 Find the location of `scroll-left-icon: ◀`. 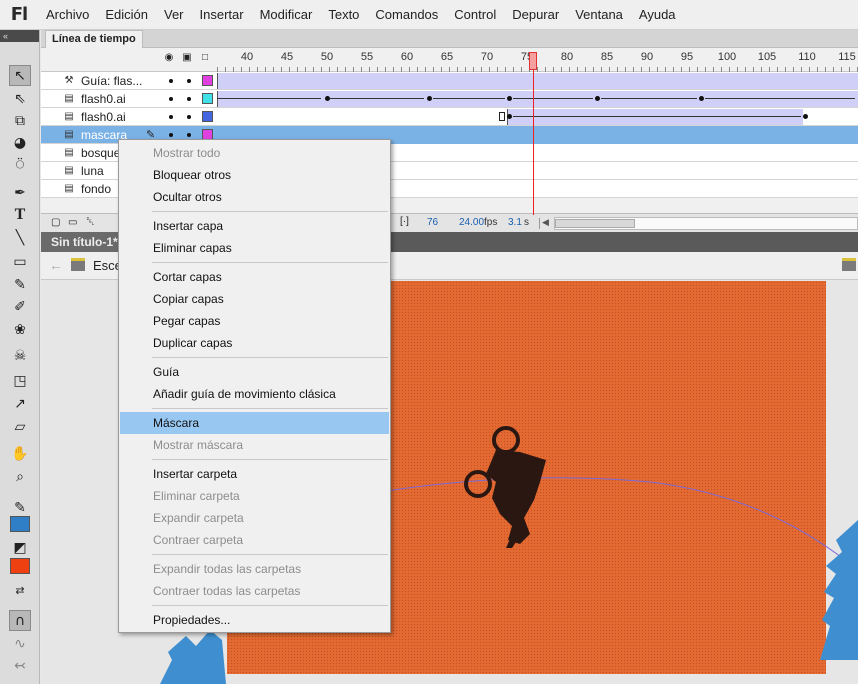

scroll-left-icon: ◀ is located at coordinates (545, 222).